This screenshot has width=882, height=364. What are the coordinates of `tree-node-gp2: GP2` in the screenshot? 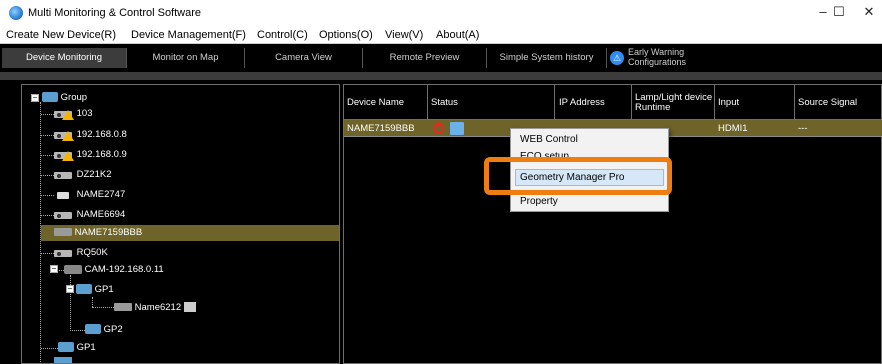 It's located at (104, 330).